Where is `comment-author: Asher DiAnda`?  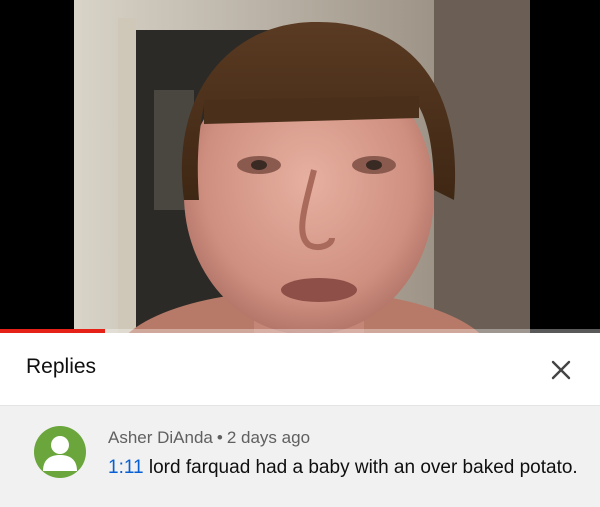 comment-author: Asher DiAnda is located at coordinates (160, 437).